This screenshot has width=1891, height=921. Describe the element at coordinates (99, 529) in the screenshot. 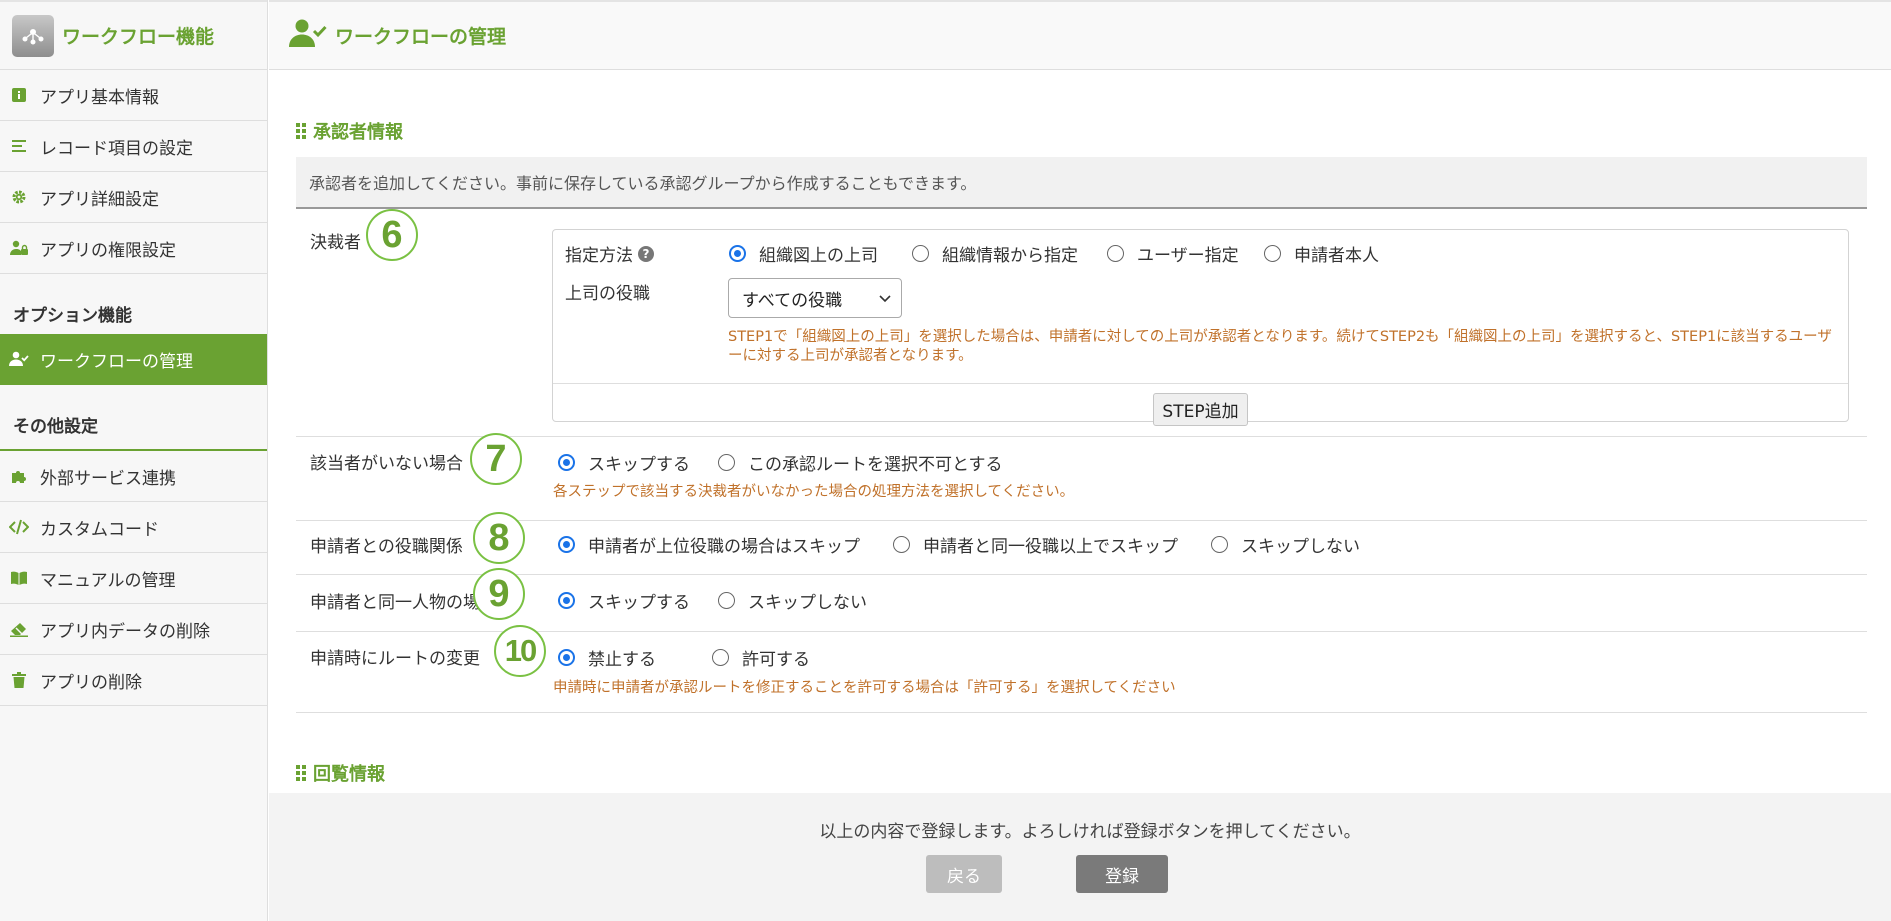

I see `sidebar-item-label: カスタムコード` at that location.